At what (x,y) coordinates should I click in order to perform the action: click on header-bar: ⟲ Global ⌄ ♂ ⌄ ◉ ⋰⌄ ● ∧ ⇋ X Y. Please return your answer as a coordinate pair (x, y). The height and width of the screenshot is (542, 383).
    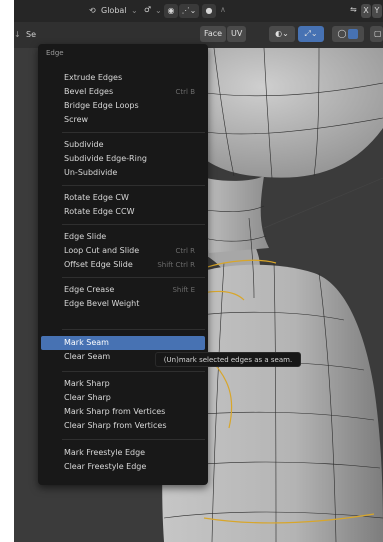
    Looking at the image, I should click on (198, 11).